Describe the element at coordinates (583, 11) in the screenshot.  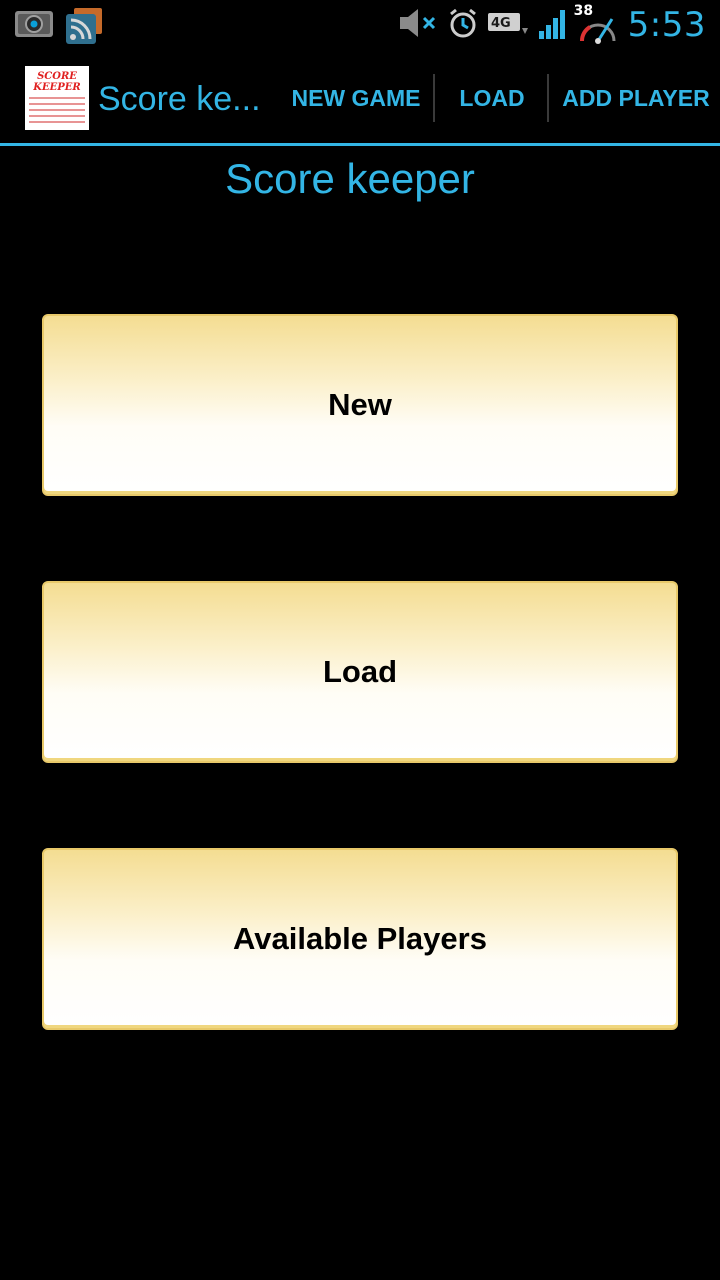
I see `temperature-label: 38` at that location.